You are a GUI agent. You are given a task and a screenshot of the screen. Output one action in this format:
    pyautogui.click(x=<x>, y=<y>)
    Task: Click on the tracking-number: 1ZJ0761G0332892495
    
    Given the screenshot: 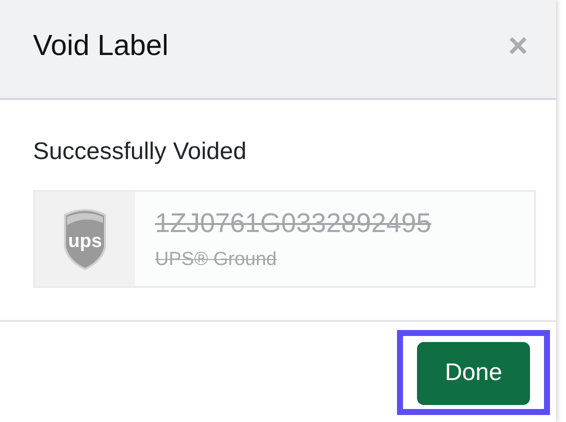 What is the action you would take?
    pyautogui.click(x=293, y=223)
    